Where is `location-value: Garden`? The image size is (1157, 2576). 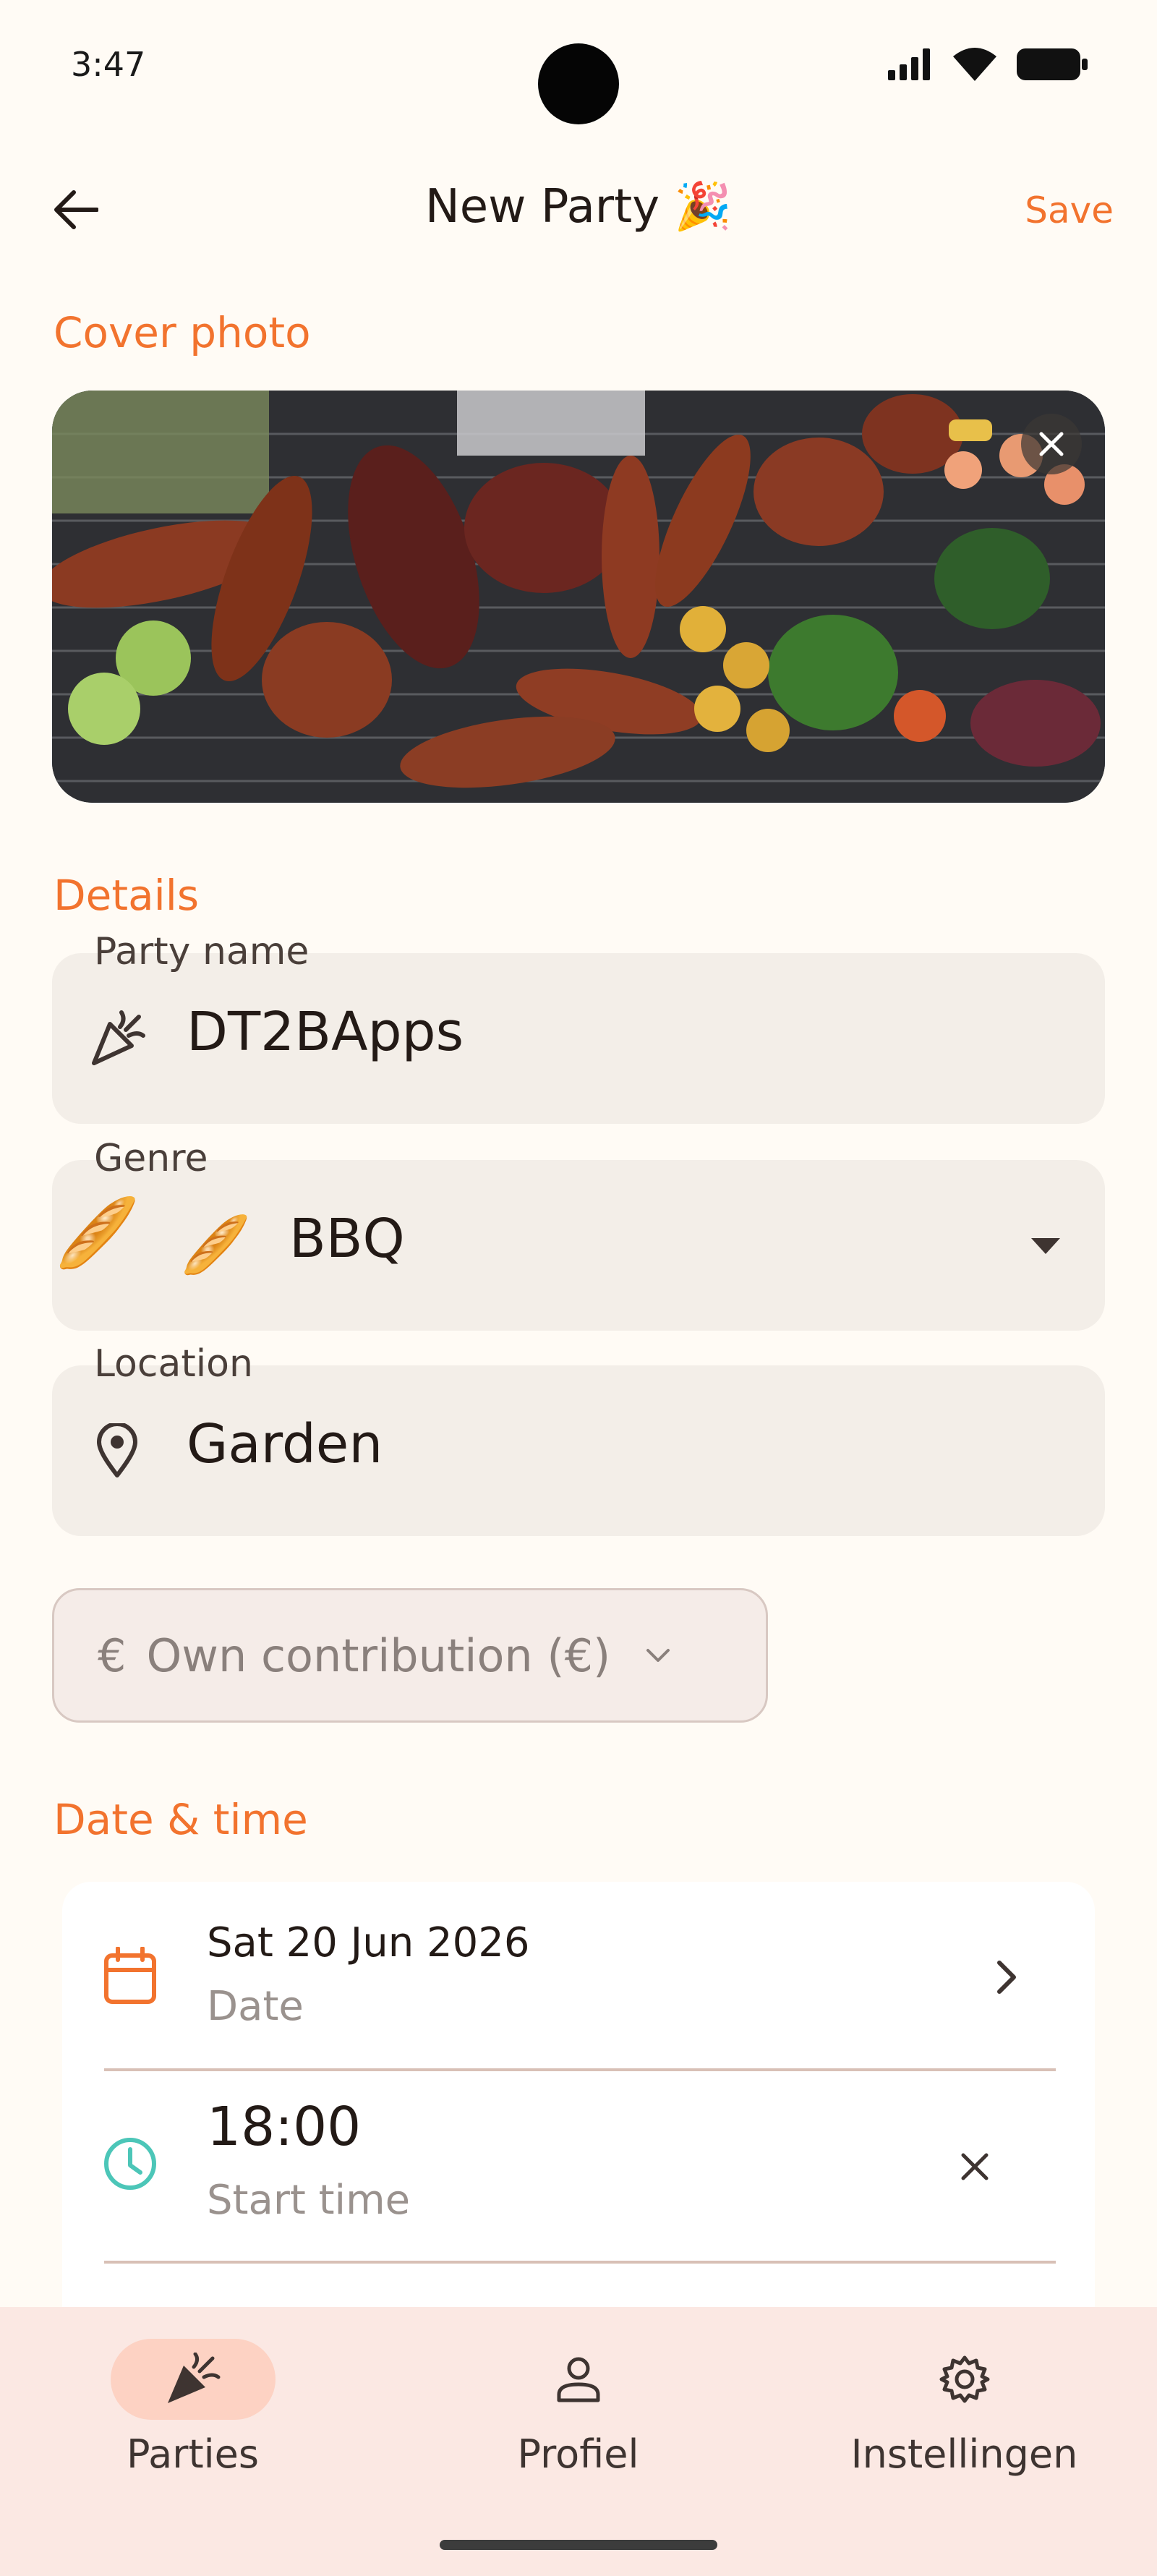 location-value: Garden is located at coordinates (285, 1444).